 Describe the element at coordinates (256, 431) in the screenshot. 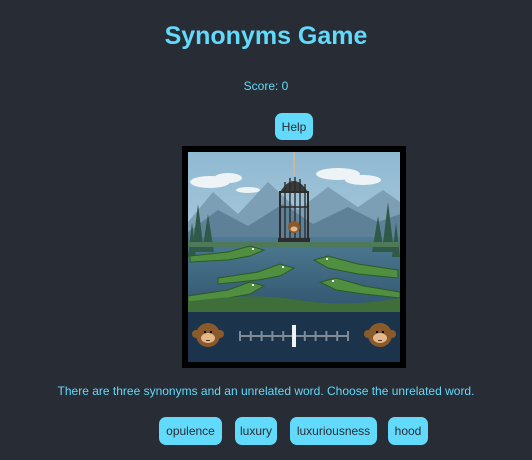

I see `choice-button-luxury: luxury` at that location.